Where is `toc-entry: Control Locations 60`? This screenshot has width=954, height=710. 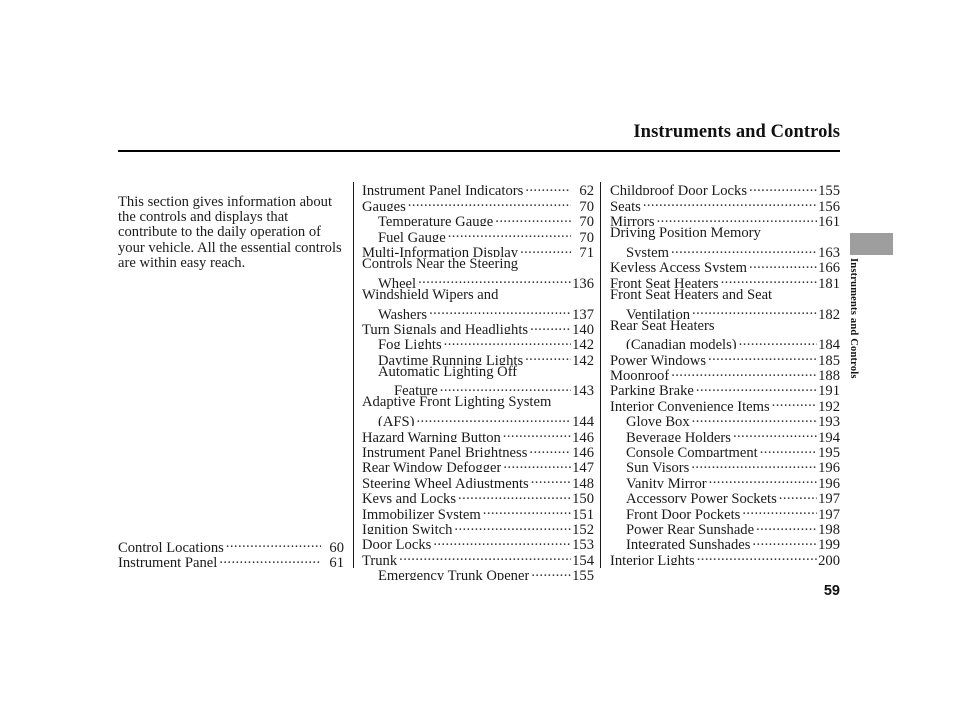 toc-entry: Control Locations 60 is located at coordinates (231, 543).